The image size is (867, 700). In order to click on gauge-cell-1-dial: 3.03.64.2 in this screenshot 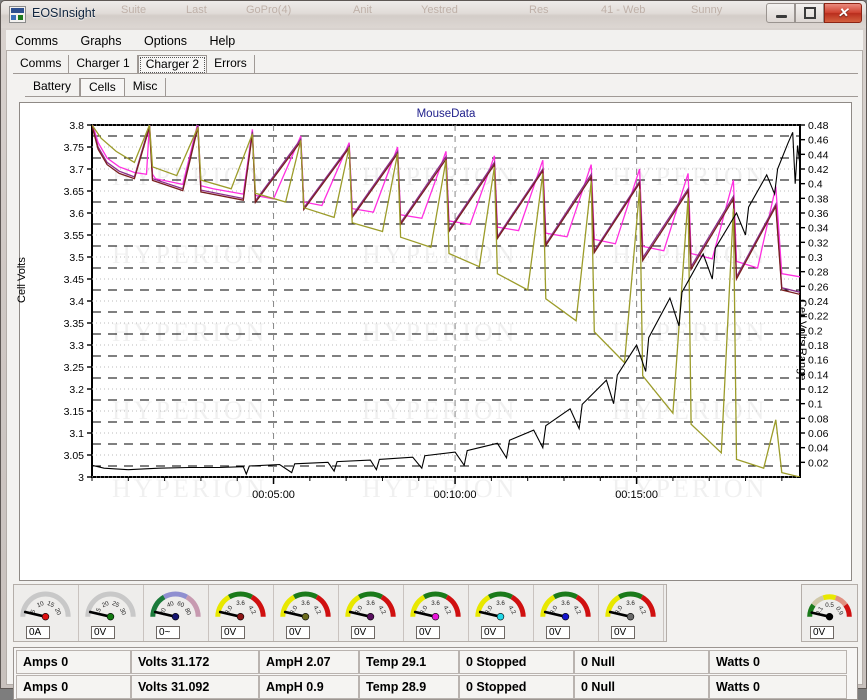, I will do `click(240, 606)`.